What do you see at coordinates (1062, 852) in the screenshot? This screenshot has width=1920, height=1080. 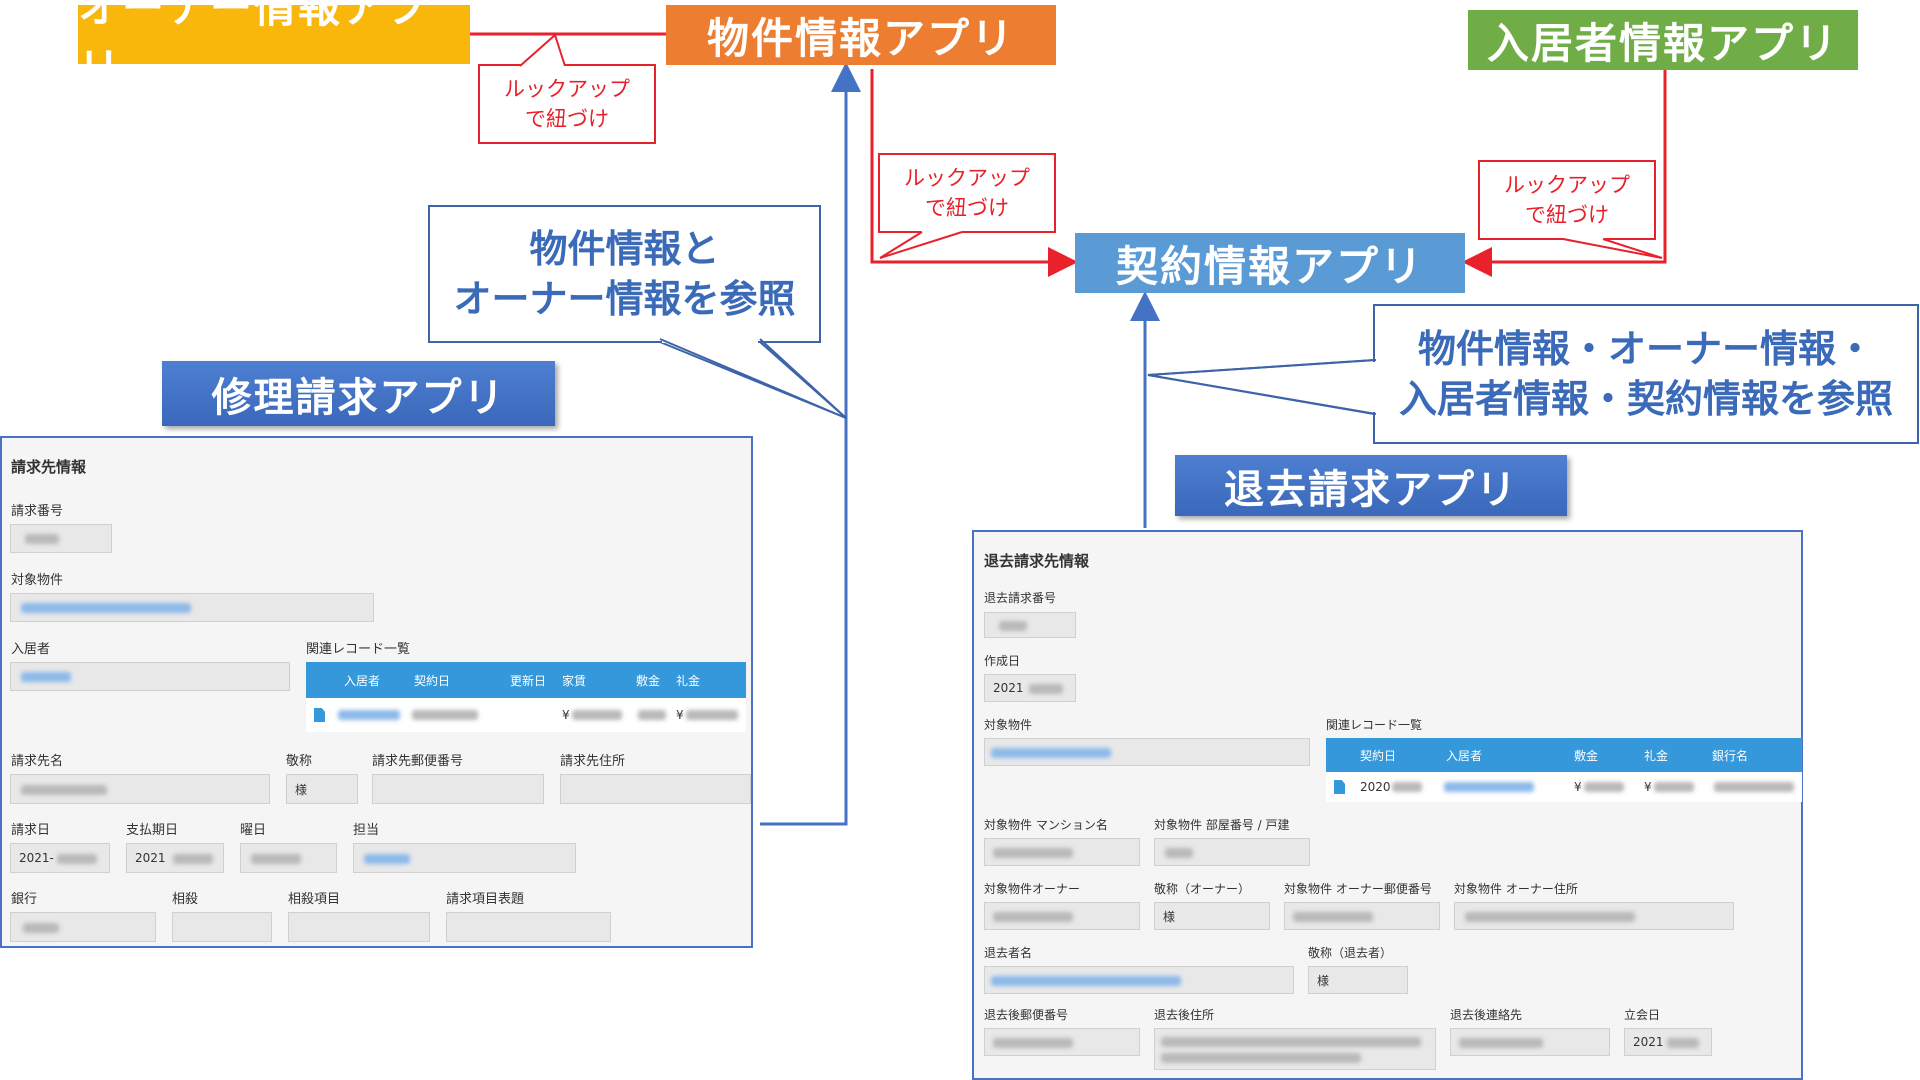 I see `mansion-name-field` at bounding box center [1062, 852].